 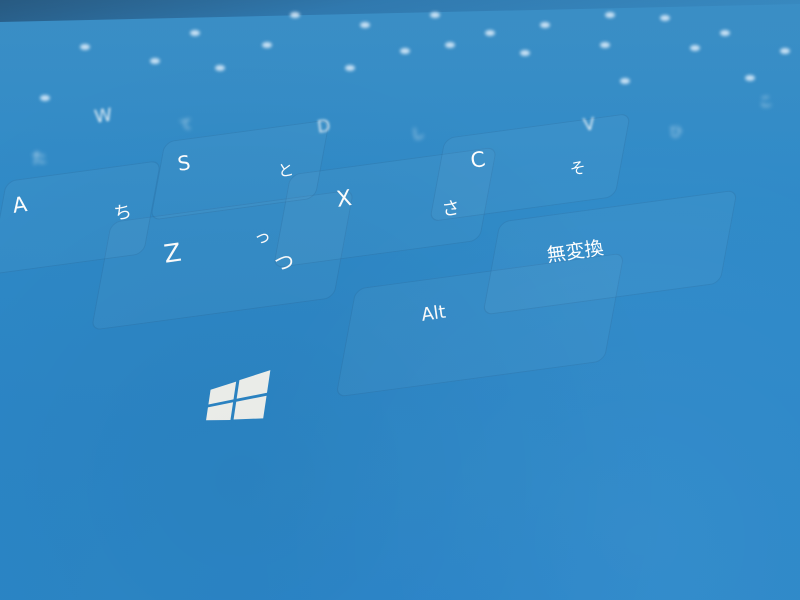 What do you see at coordinates (766, 102) in the screenshot?
I see `key-kana-ko: こ` at bounding box center [766, 102].